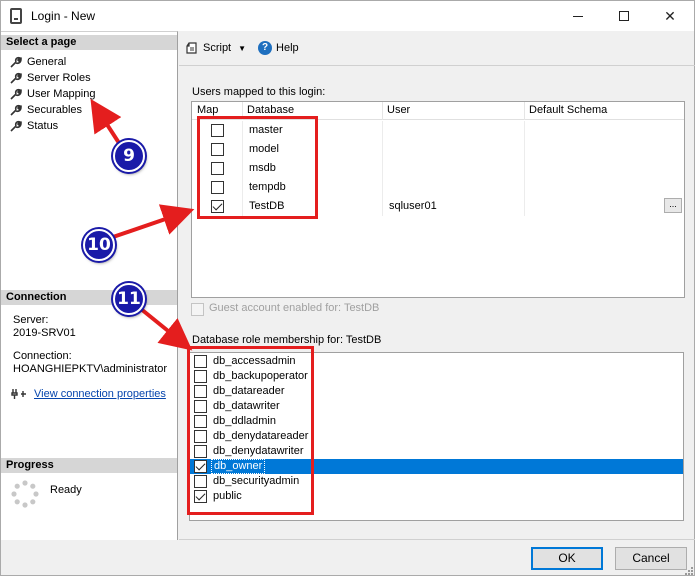 The image size is (695, 576). I want to click on nav-item-general: General, so click(52, 62).